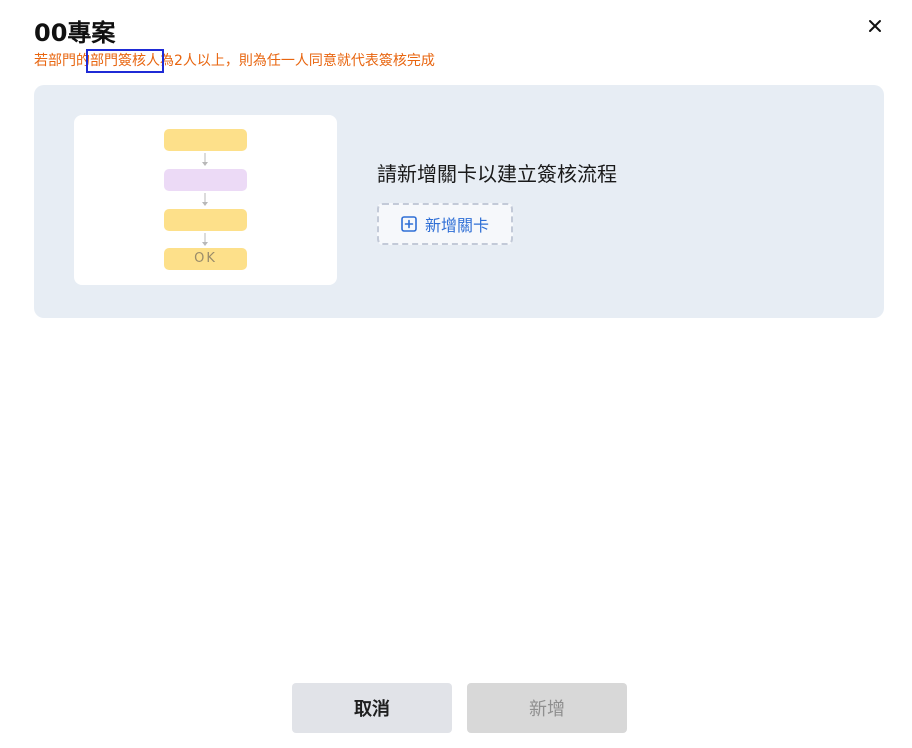 This screenshot has height=748, width=912. What do you see at coordinates (456, 225) in the screenshot?
I see `add-stage-label: 新增關卡` at bounding box center [456, 225].